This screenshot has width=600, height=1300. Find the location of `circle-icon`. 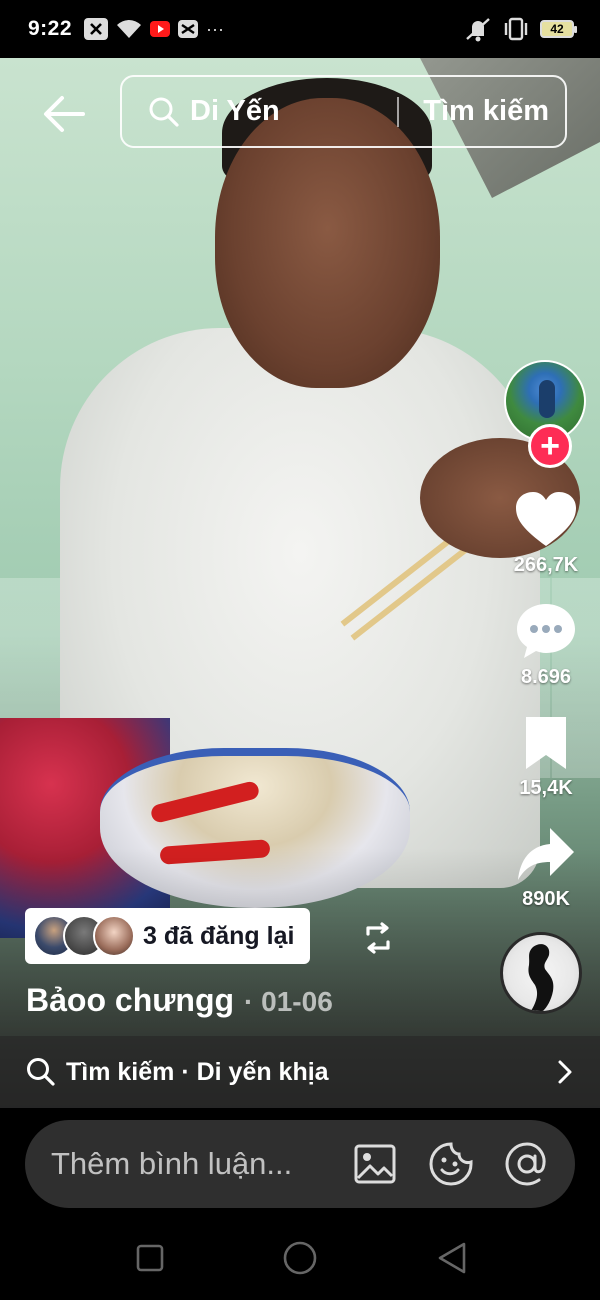

circle-icon is located at coordinates (300, 1258).